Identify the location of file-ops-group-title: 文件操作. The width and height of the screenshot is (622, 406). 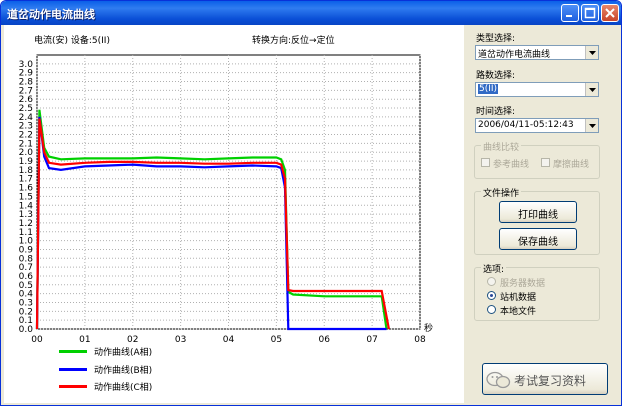
(501, 192).